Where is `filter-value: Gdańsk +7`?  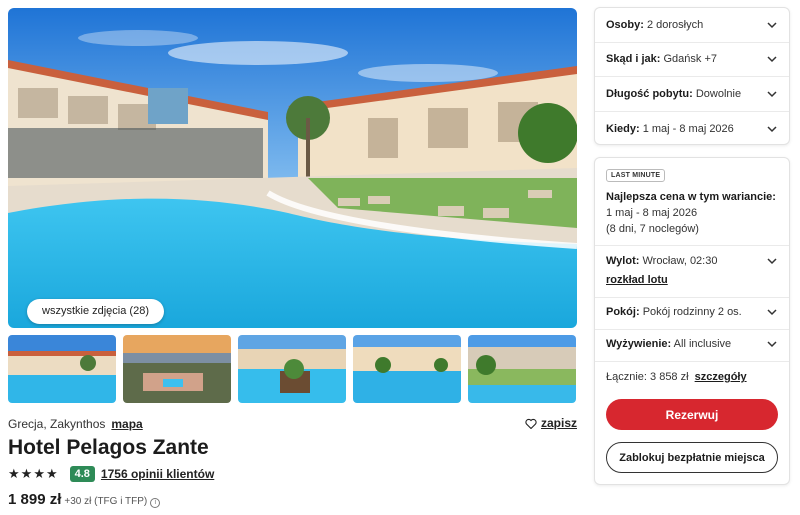 filter-value: Gdańsk +7 is located at coordinates (690, 59).